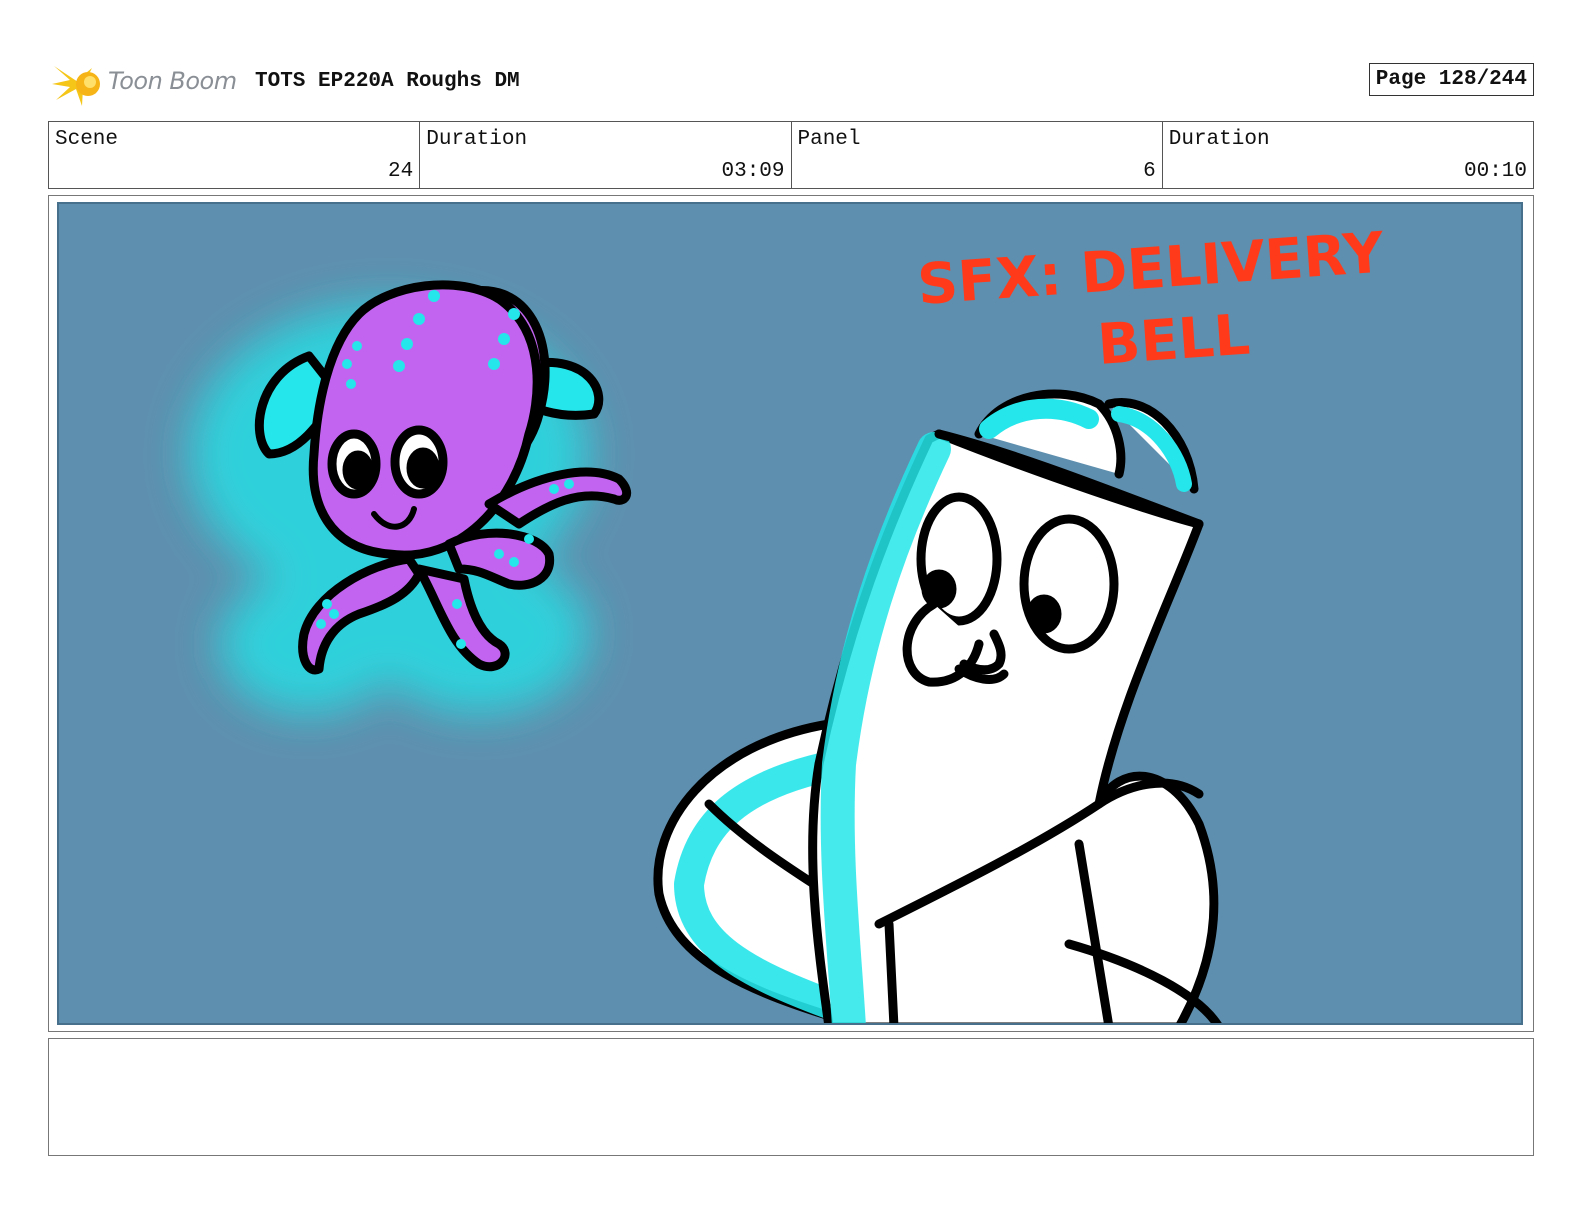 This screenshot has width=1582, height=1225. Describe the element at coordinates (1149, 171) in the screenshot. I see `panel-value: 6` at that location.